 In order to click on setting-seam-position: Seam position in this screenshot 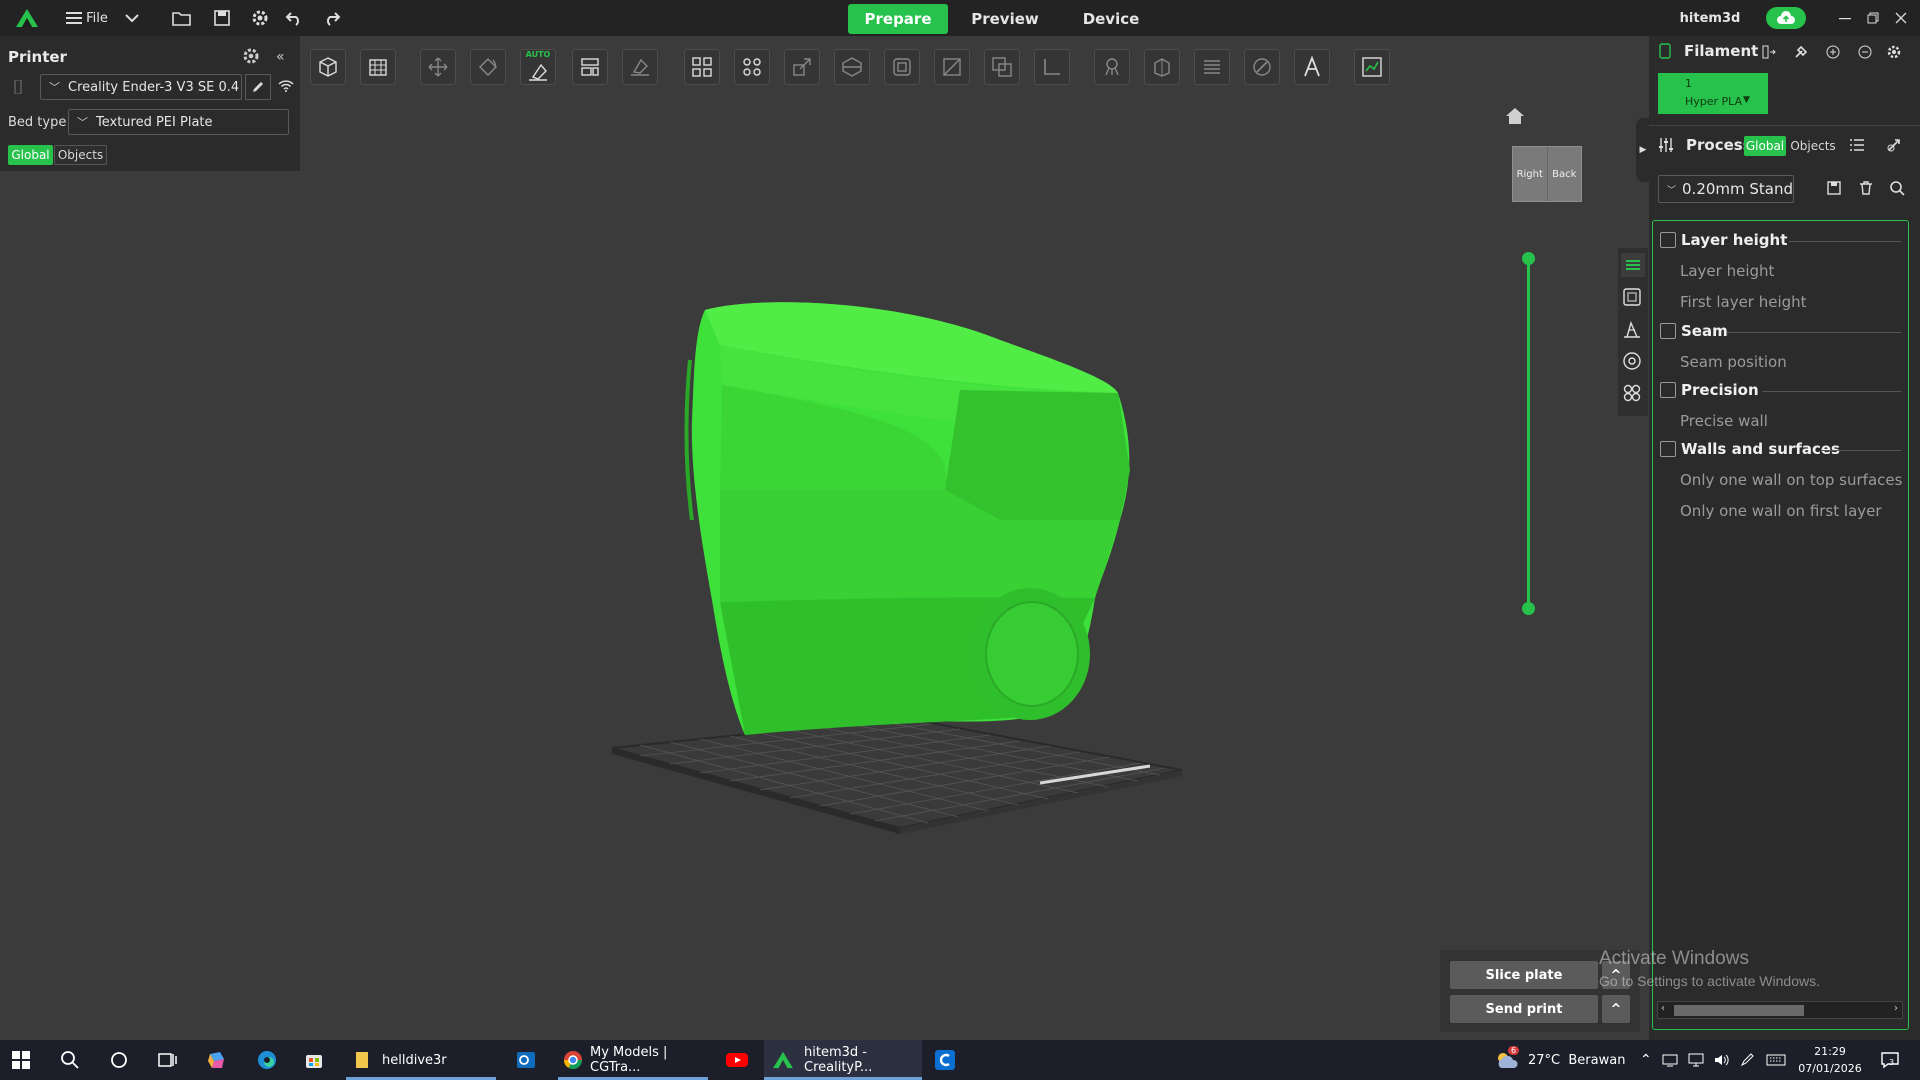, I will do `click(1733, 362)`.